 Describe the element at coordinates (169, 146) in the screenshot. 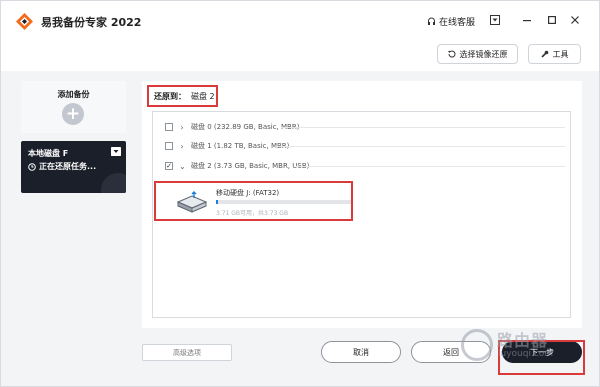

I see `disk-1-checkbox` at that location.